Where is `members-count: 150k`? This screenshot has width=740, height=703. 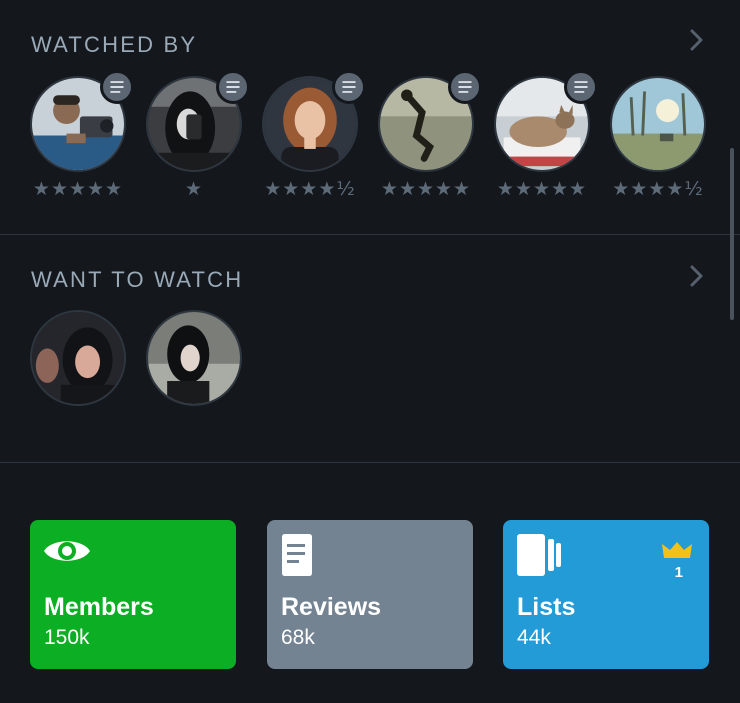 members-count: 150k is located at coordinates (67, 637).